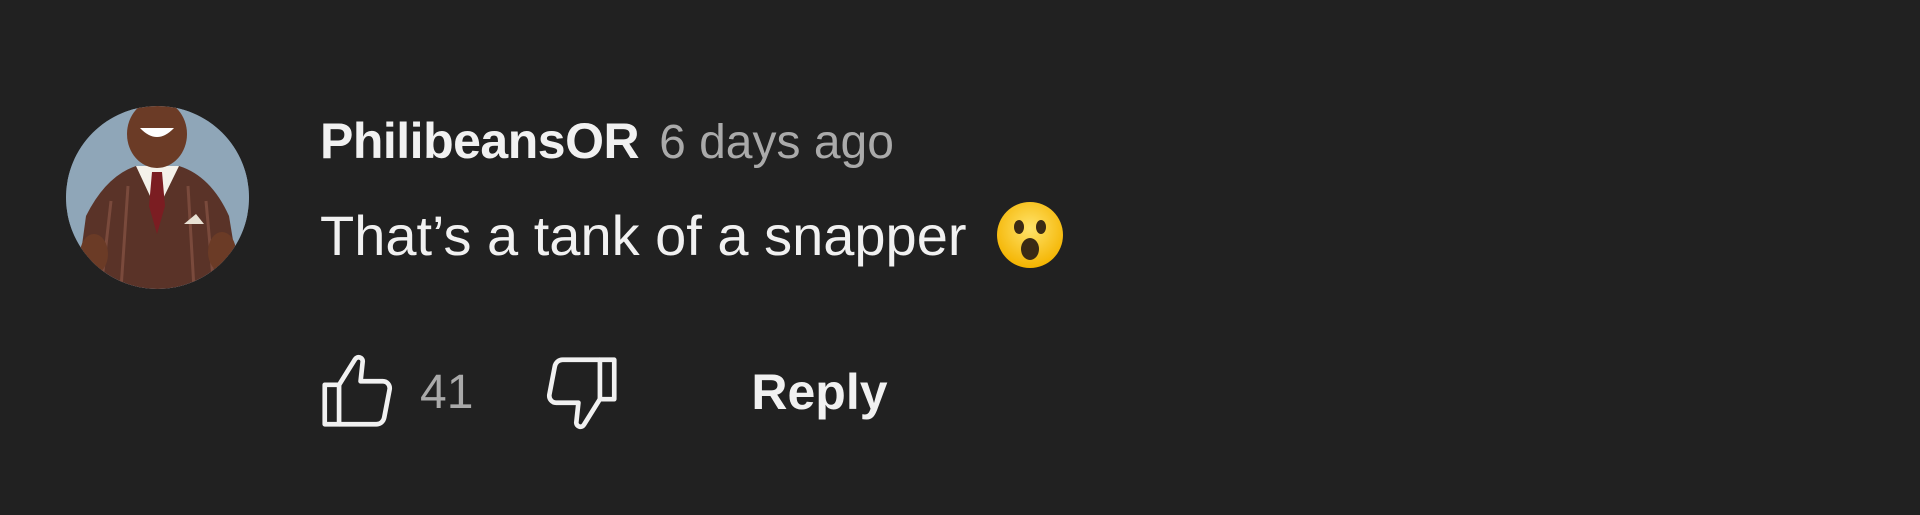 The height and width of the screenshot is (515, 1920). I want to click on author-name: PhilibeansOR, so click(480, 141).